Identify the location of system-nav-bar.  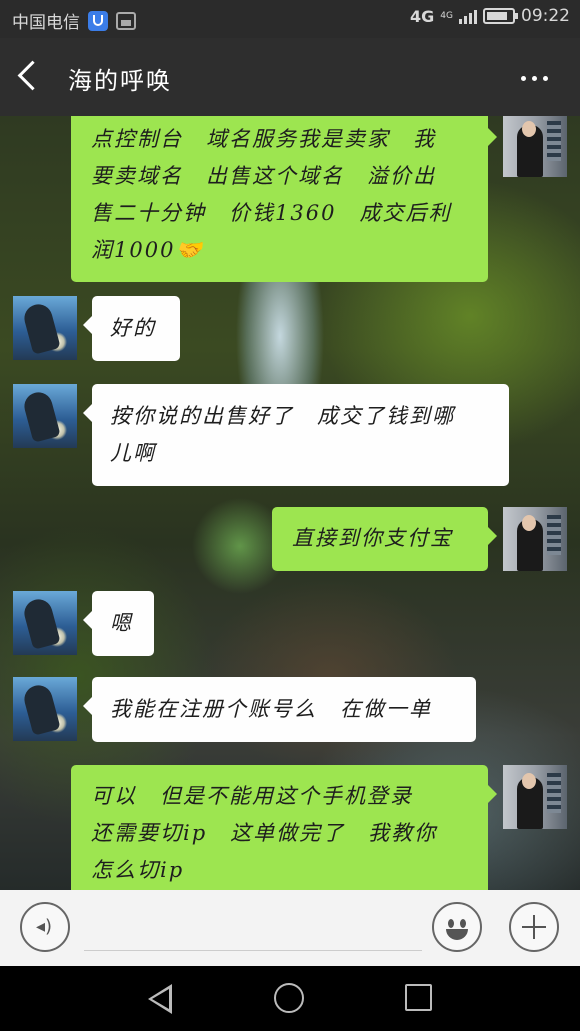
(290, 998).